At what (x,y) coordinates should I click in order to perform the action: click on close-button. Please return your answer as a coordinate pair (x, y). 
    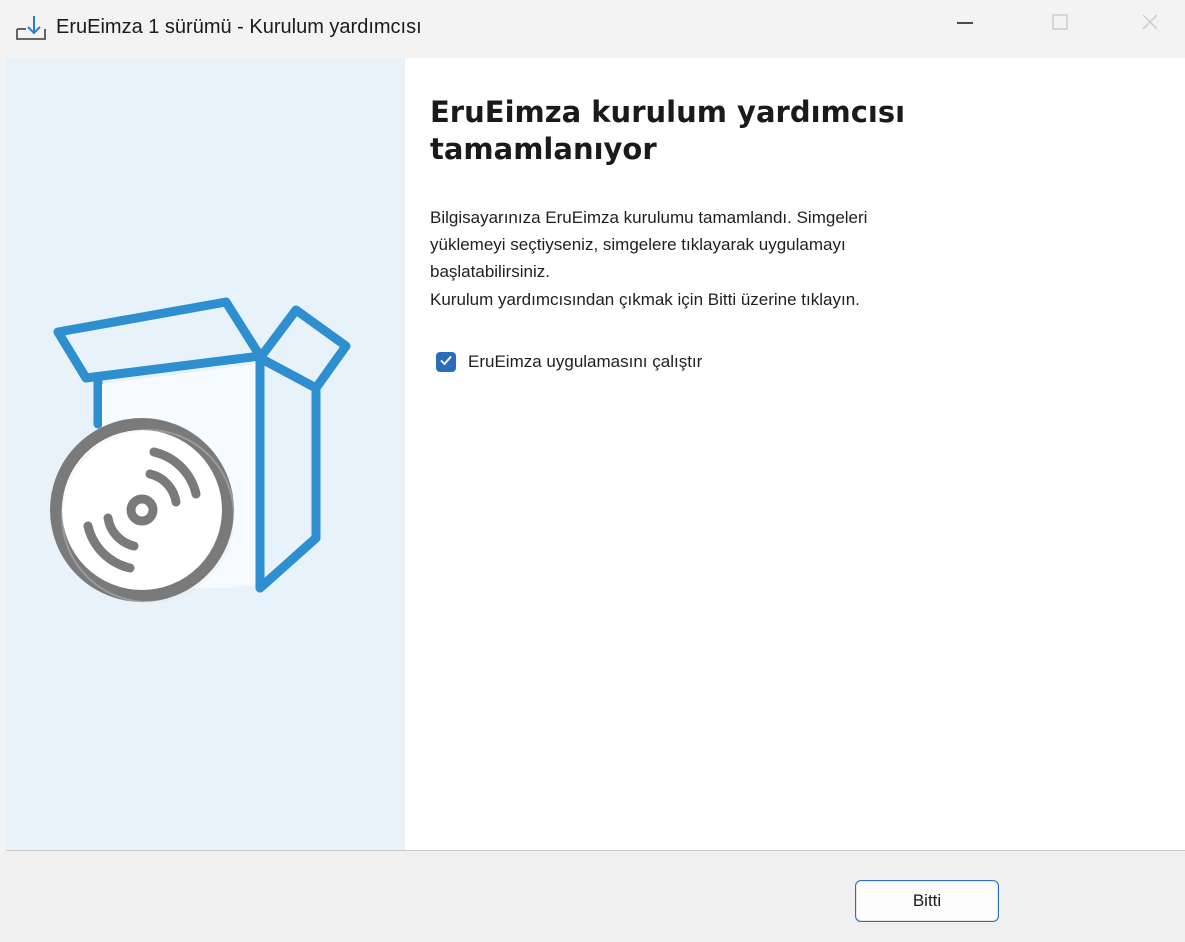
    Looking at the image, I should click on (1150, 24).